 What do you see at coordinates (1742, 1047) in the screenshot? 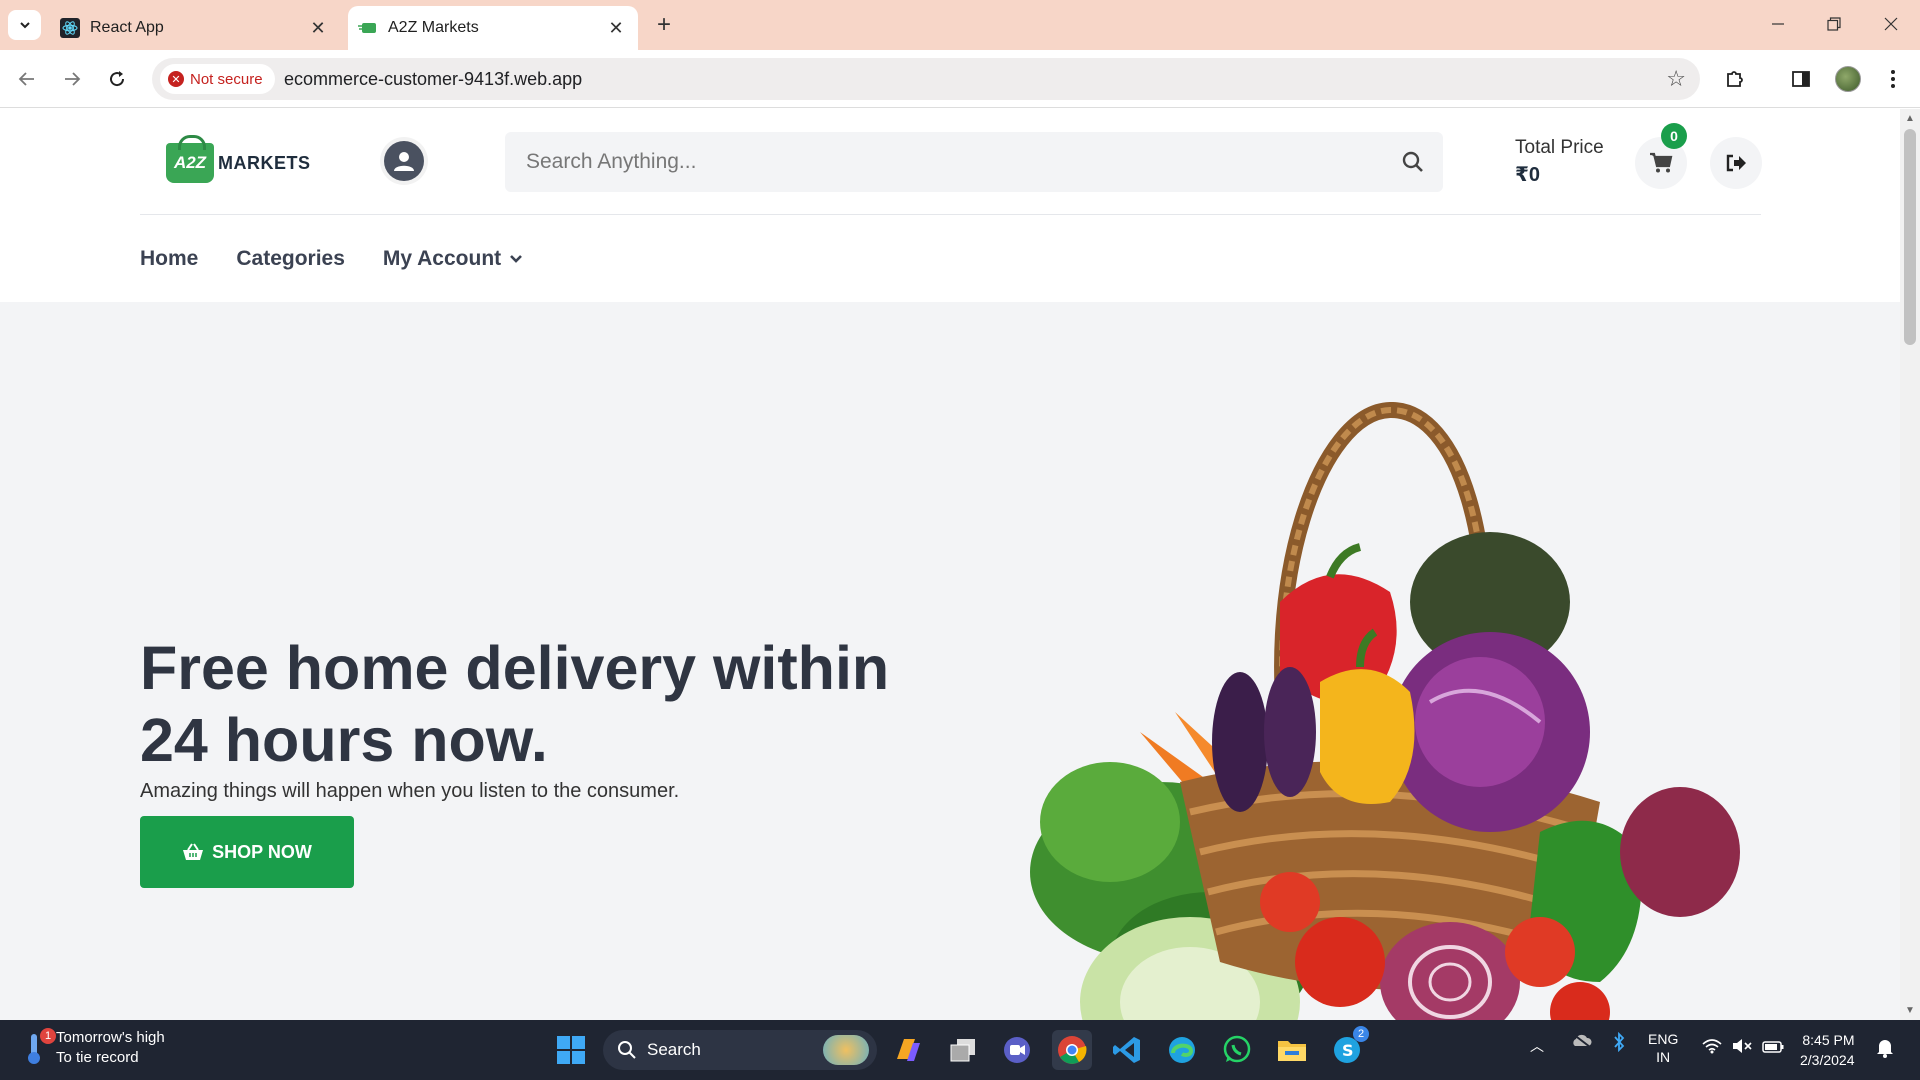
I see `speaker-muted-icon` at bounding box center [1742, 1047].